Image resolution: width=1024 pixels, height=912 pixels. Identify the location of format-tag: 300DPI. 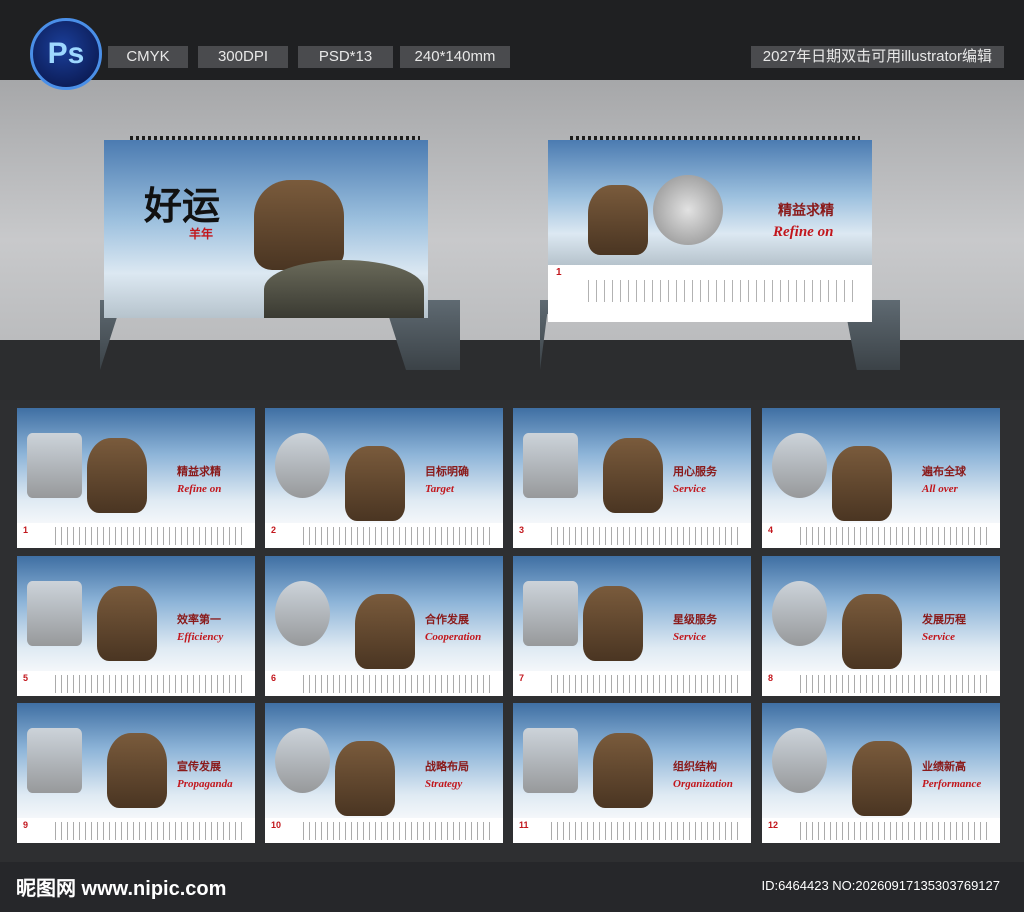
(243, 57).